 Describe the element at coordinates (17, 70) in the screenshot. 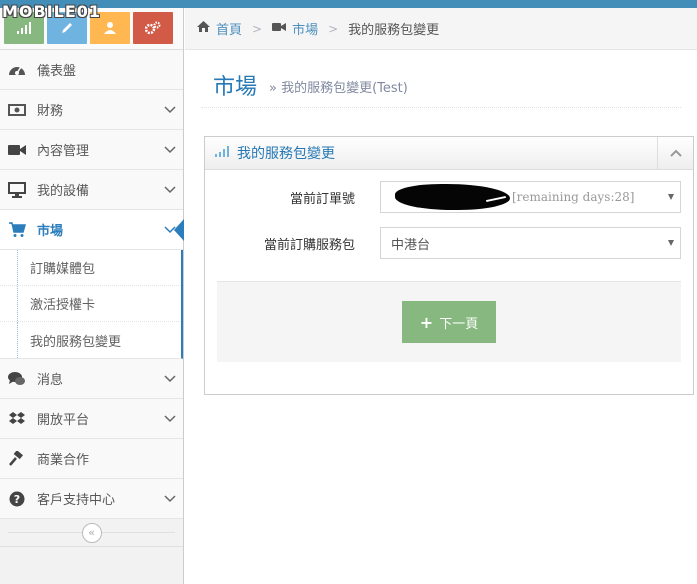

I see `dashboard-icon` at that location.